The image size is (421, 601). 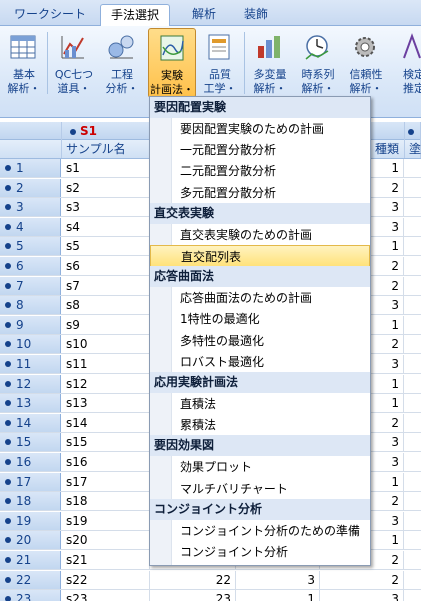 I want to click on quality-engineering-button: 品質 工学・, so click(x=220, y=63).